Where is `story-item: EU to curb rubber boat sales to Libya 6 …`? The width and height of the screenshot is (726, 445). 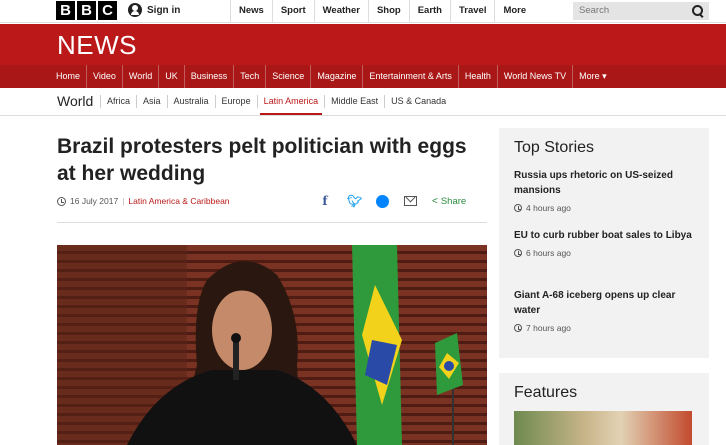
story-item: EU to curb rubber boat sales to Libya 6 … is located at coordinates (606, 243).